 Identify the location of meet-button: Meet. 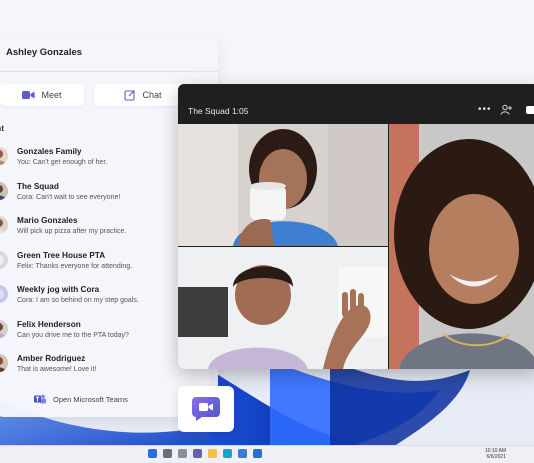
(42, 95).